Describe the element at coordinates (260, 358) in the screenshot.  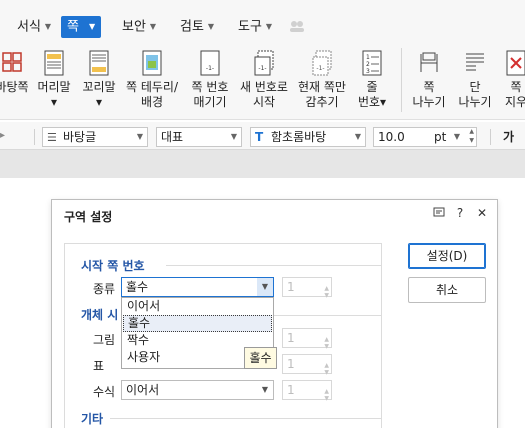
I see `option-tooltip: 홀수` at that location.